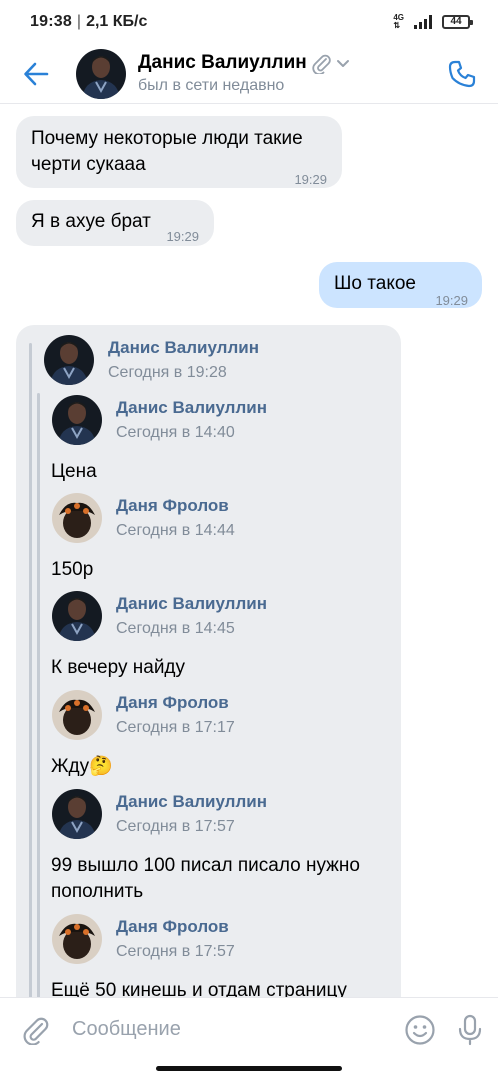 The image size is (498, 1080). Describe the element at coordinates (38, 695) in the screenshot. I see `forward-quote-line-nested` at that location.